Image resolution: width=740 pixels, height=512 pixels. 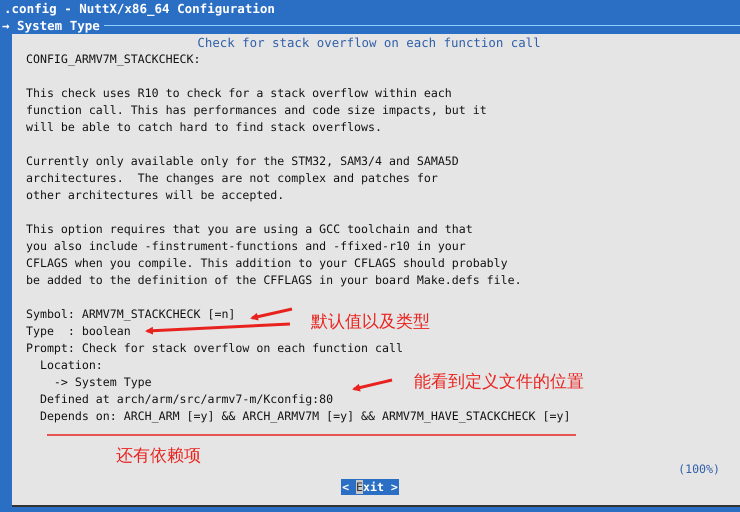 What do you see at coordinates (232, 178) in the screenshot?
I see `help-text-line: architectures. The changes are not complex and patches for` at bounding box center [232, 178].